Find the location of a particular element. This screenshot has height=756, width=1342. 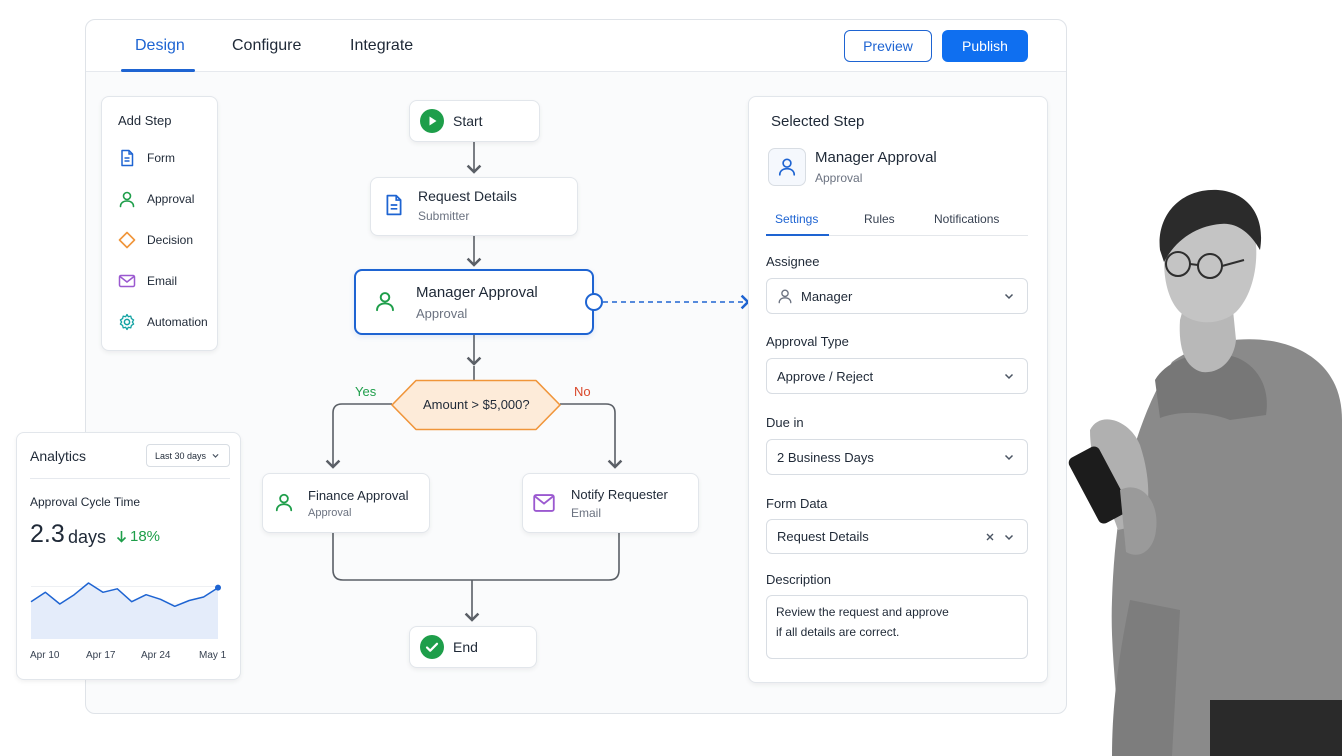

metric-change: 18% is located at coordinates (145, 536).